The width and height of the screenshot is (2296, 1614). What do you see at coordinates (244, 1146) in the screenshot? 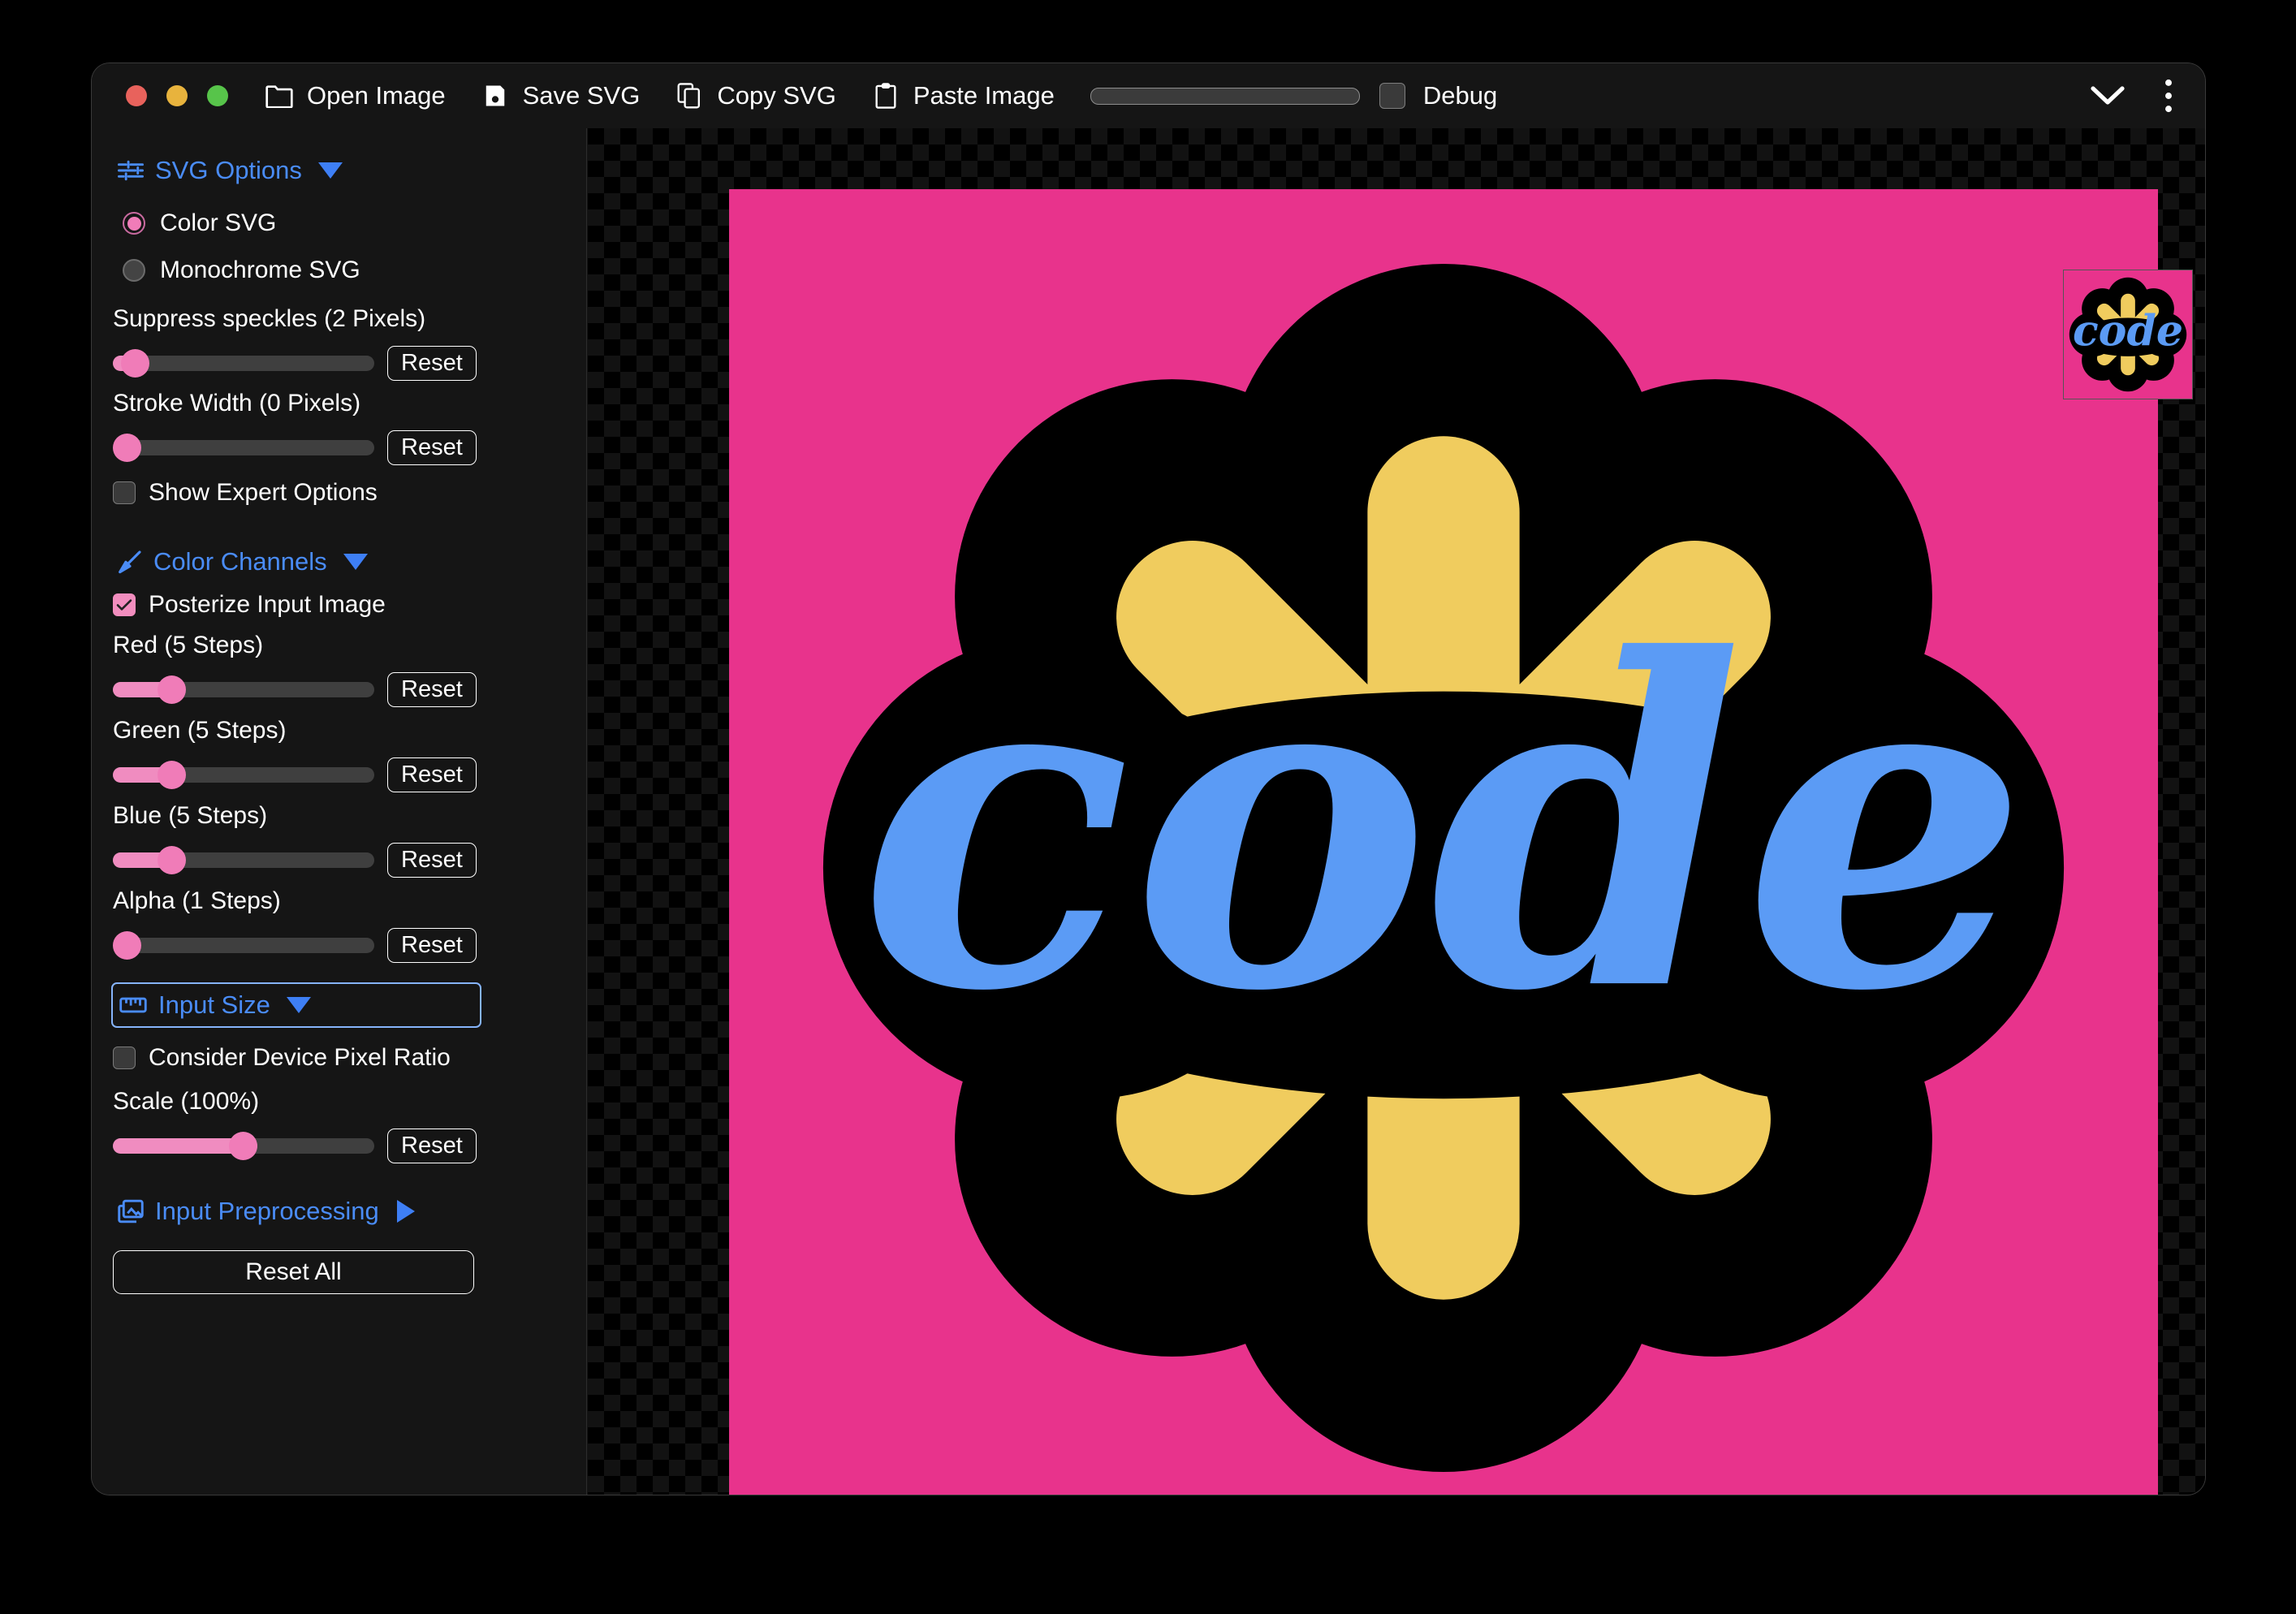
I see `slider-track-scale` at bounding box center [244, 1146].